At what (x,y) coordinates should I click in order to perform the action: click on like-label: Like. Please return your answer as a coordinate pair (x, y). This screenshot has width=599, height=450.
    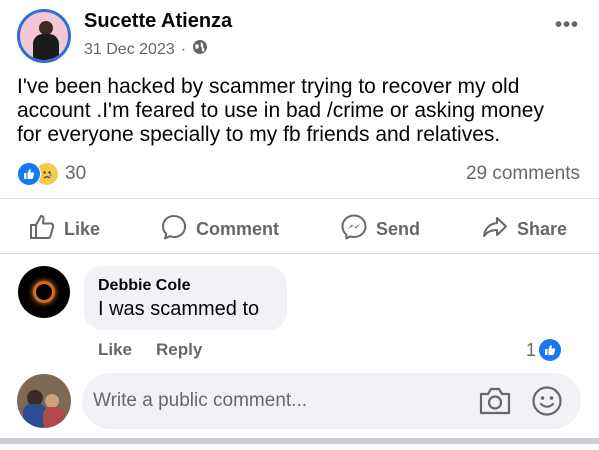
    Looking at the image, I should click on (82, 229).